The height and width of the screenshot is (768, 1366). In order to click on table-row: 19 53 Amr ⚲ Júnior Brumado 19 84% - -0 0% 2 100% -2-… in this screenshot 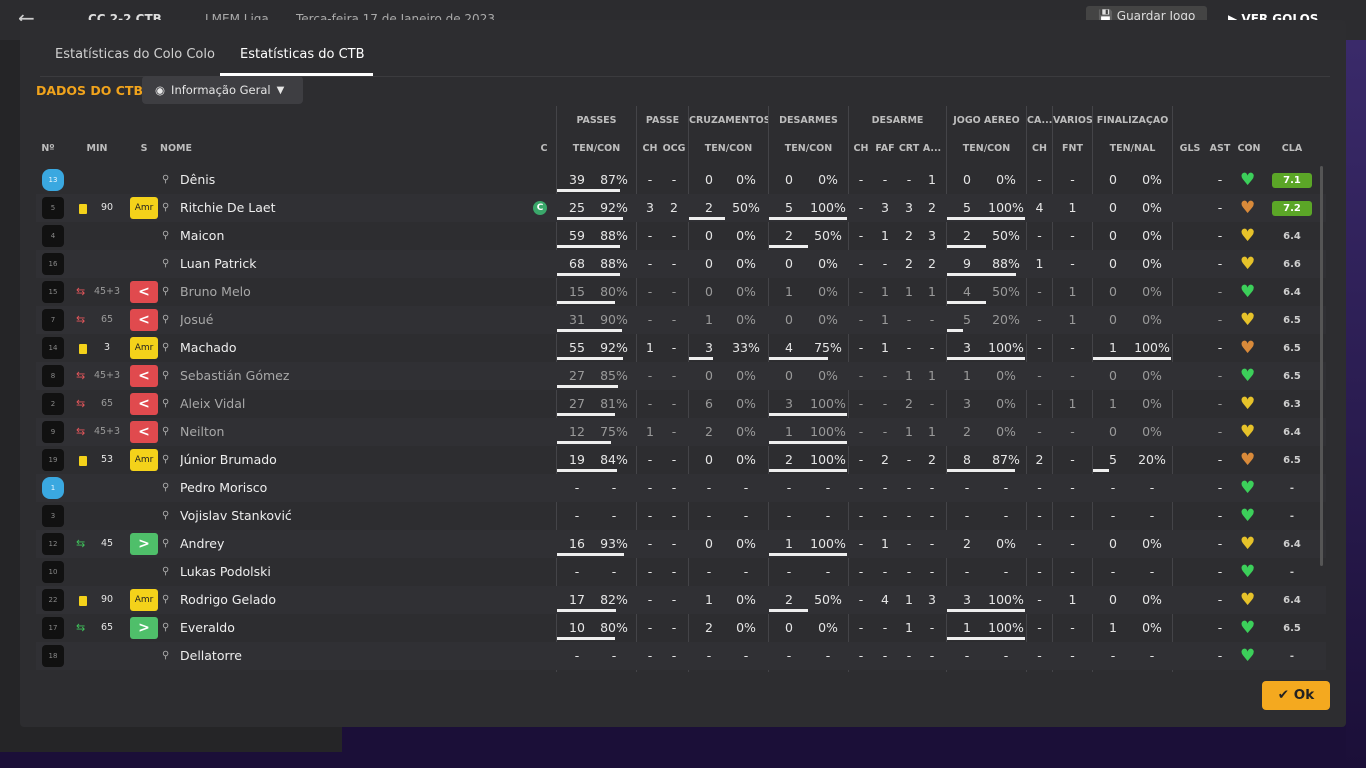, I will do `click(681, 460)`.